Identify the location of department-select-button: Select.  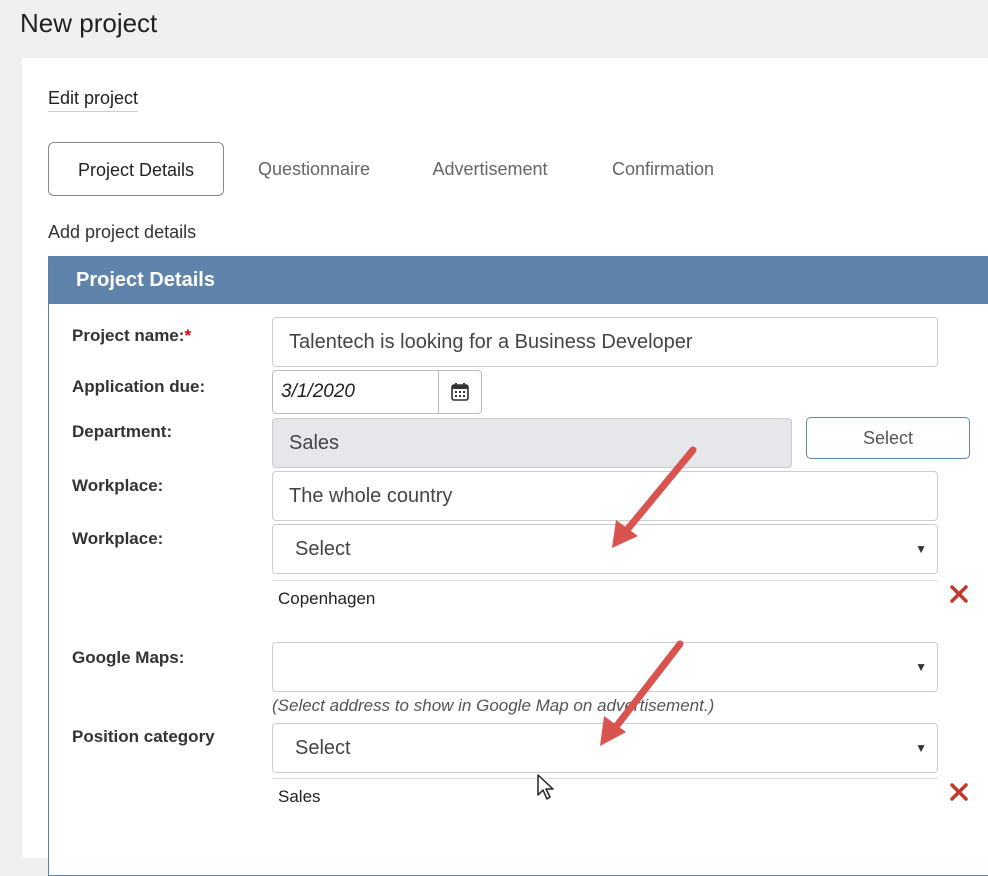
(888, 438).